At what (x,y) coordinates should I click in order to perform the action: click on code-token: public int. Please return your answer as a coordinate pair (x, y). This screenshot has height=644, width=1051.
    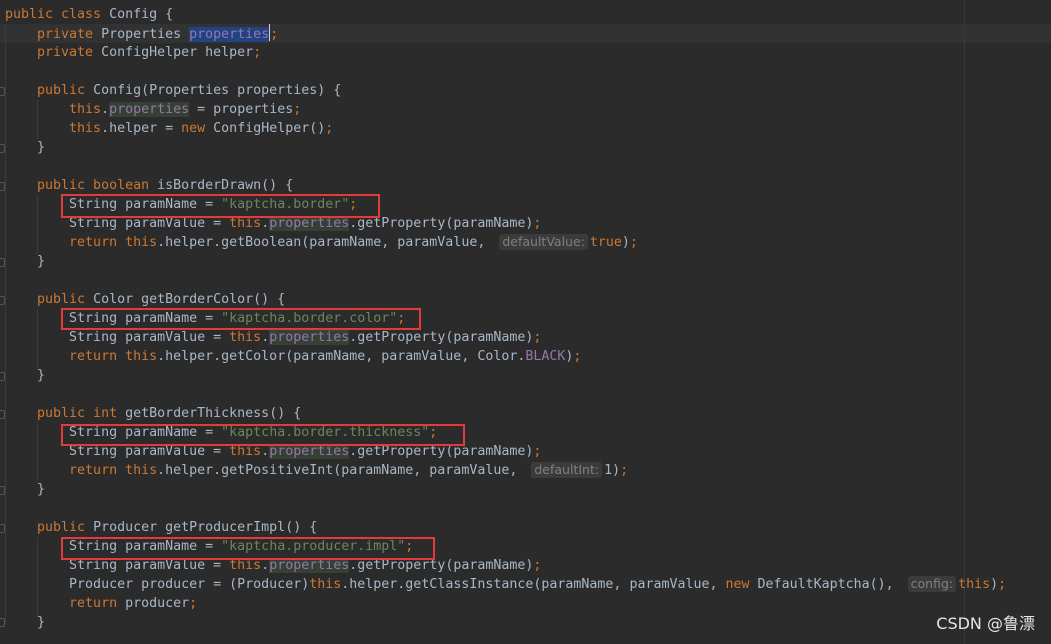
    Looking at the image, I should click on (65, 413).